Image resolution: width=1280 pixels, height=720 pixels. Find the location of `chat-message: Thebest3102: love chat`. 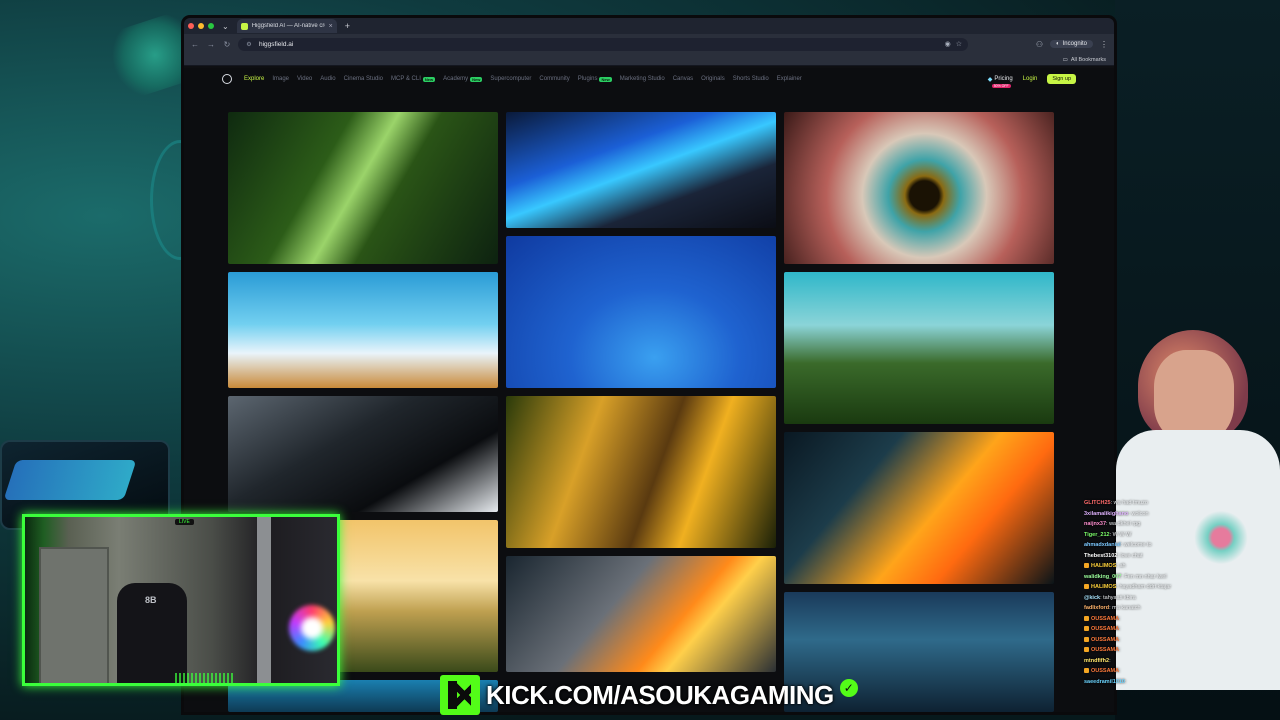

chat-message: Thebest3102: love chat is located at coordinates (1182, 556).